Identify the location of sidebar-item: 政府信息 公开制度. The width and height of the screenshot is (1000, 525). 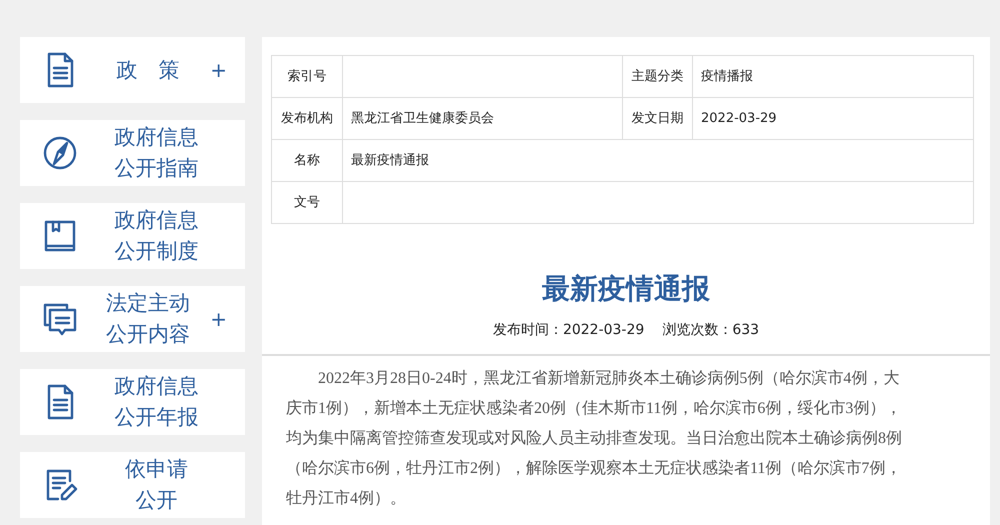
(132, 236).